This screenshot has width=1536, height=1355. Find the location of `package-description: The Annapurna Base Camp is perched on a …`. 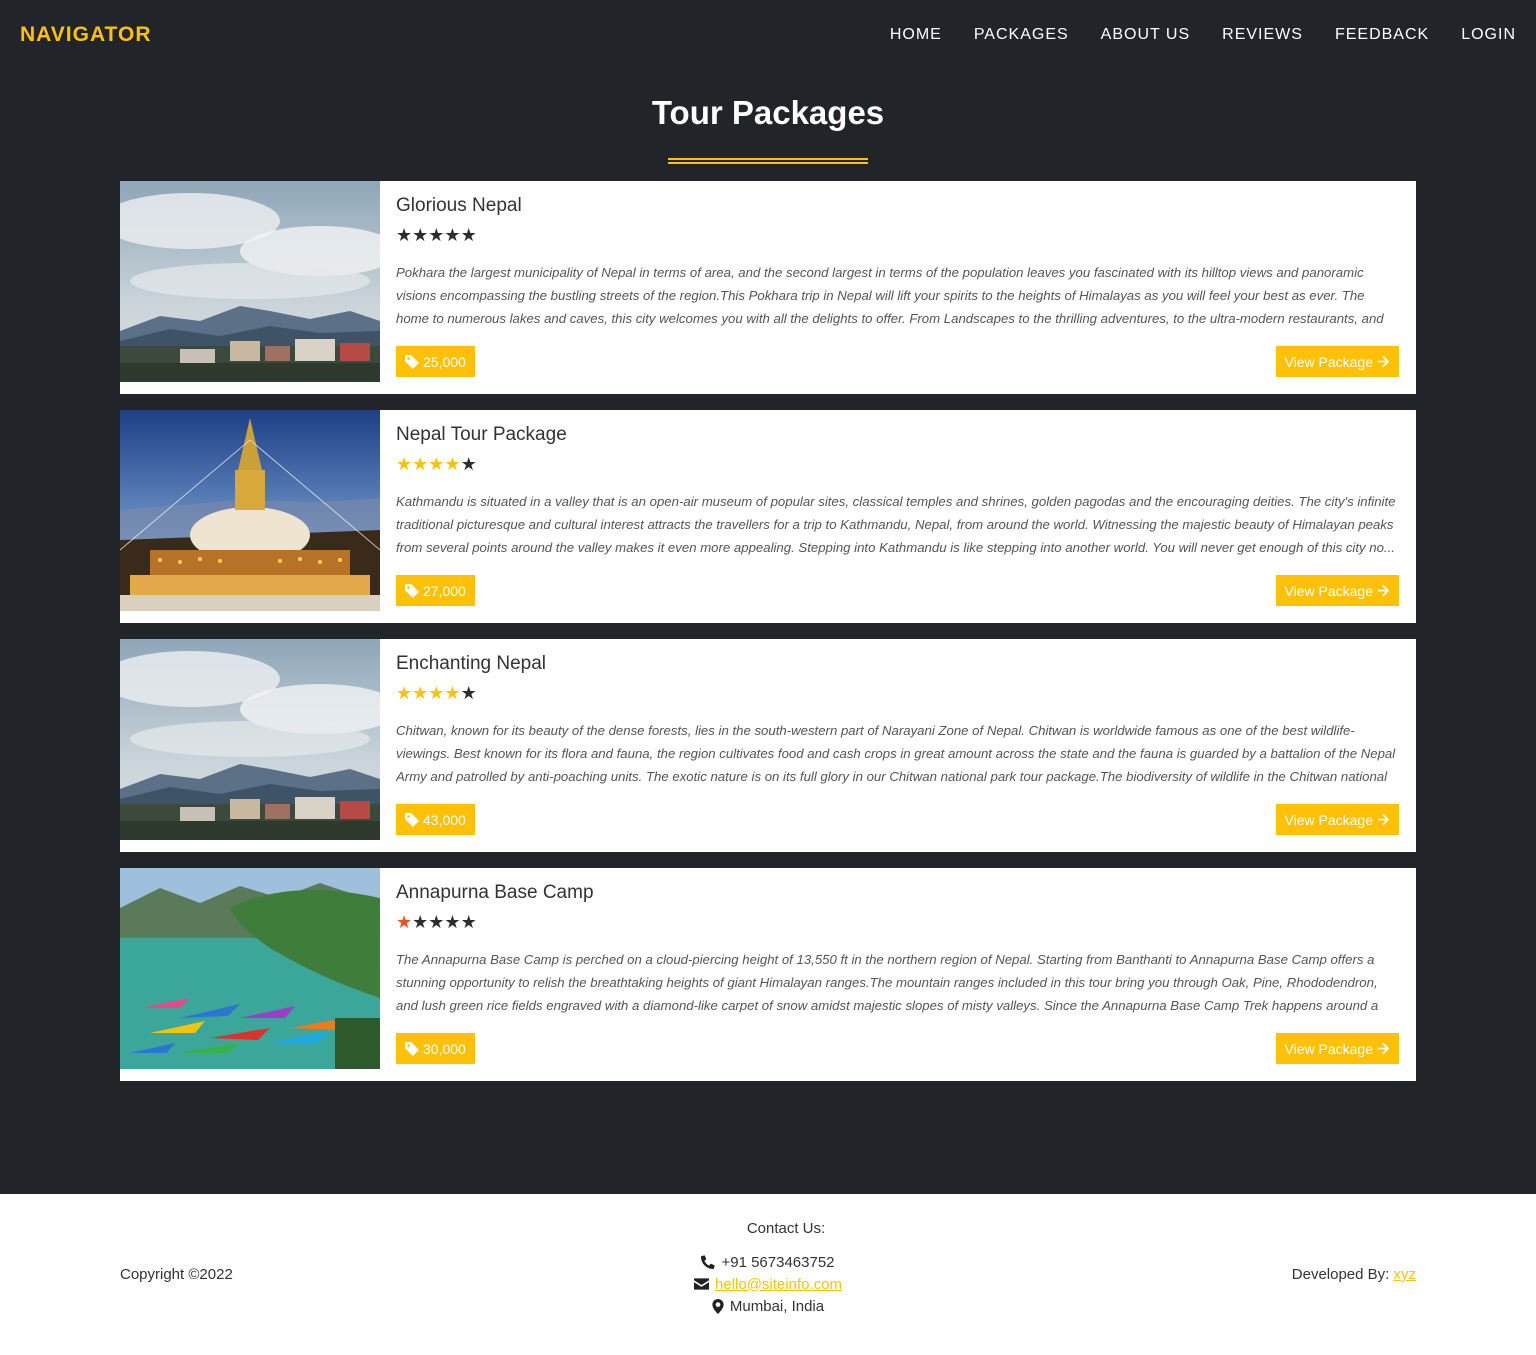

package-description: The Annapurna Base Camp is perched on a … is located at coordinates (887, 983).